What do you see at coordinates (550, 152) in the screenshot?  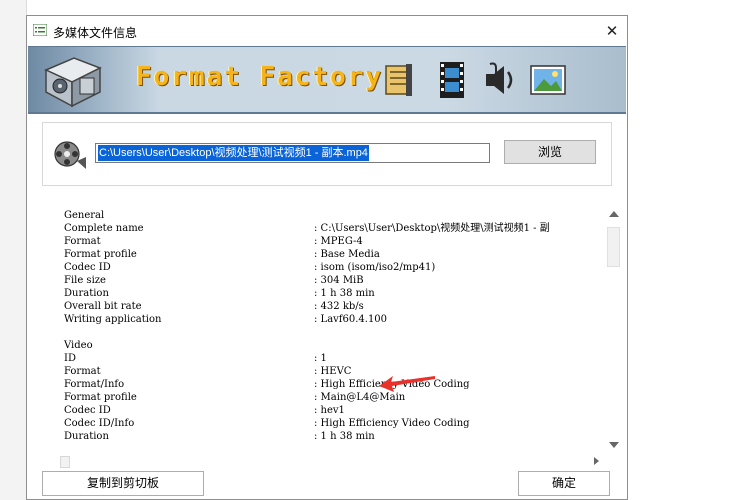 I see `browse-button: 浏览` at bounding box center [550, 152].